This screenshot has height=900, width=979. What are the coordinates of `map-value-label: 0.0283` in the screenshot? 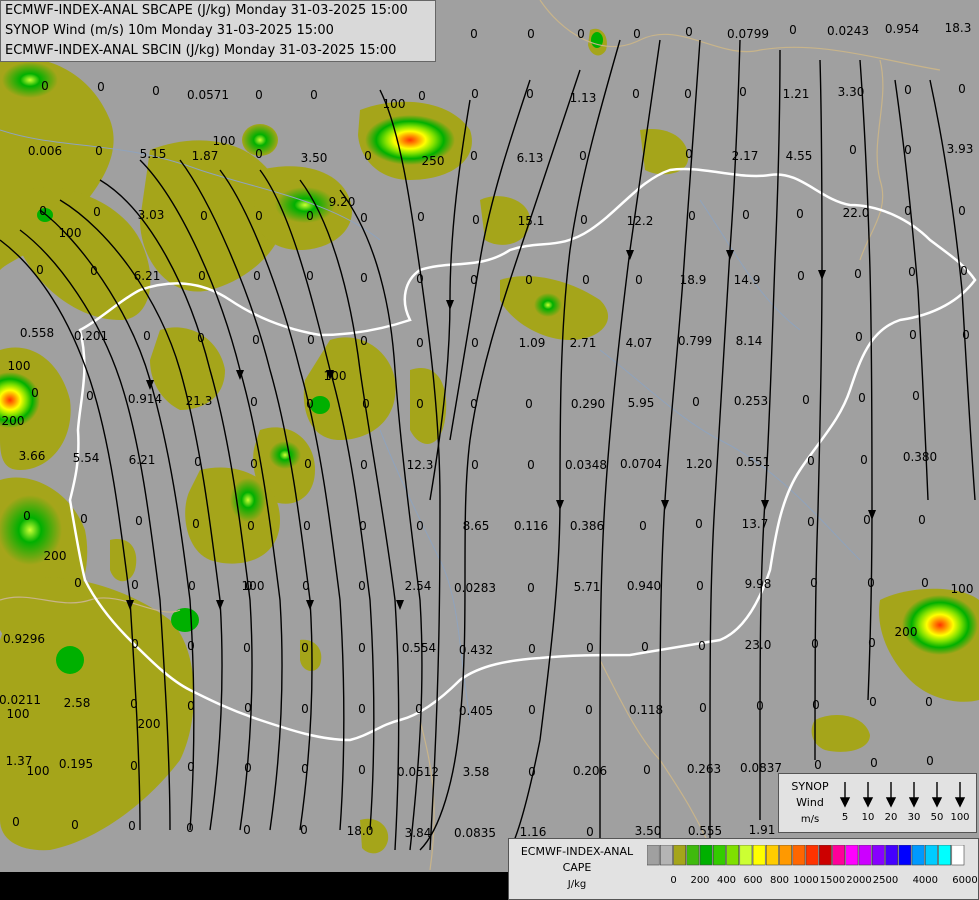 It's located at (475, 588).